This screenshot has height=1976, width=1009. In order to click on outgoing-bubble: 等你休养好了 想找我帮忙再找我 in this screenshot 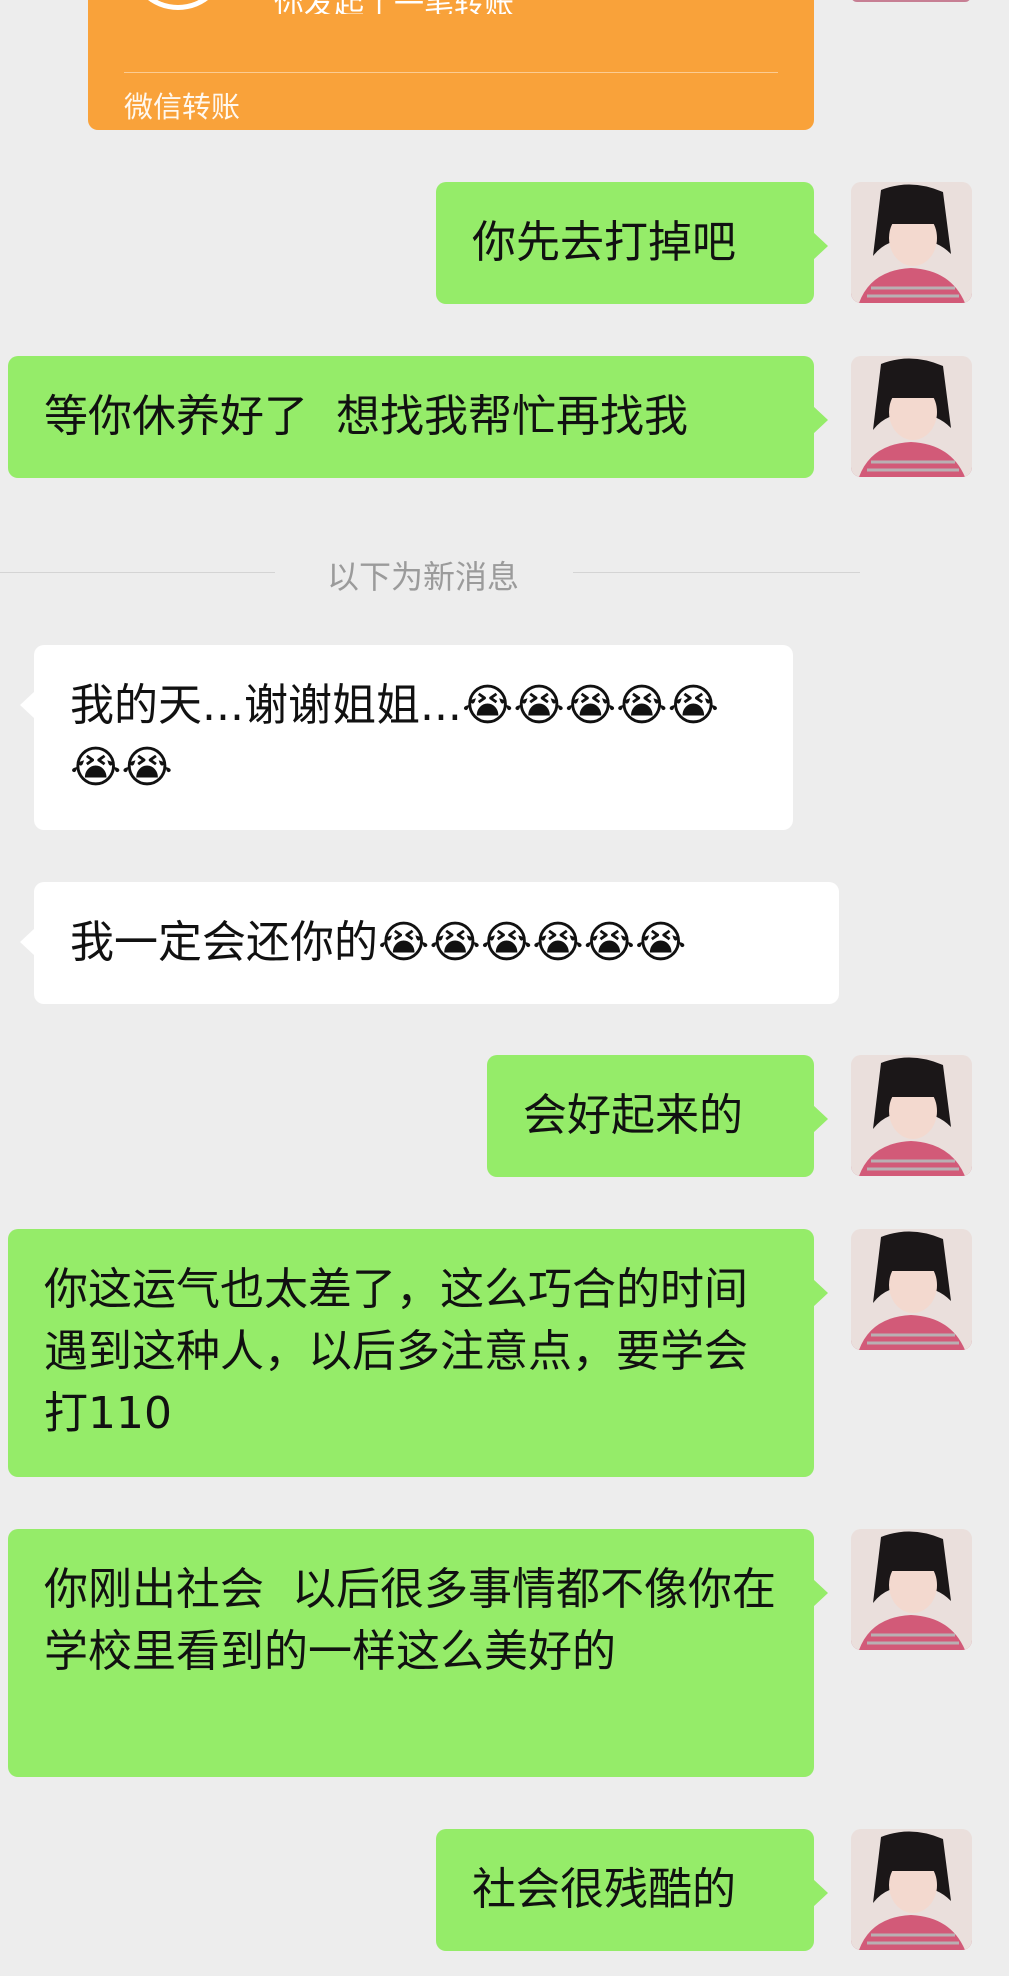, I will do `click(418, 417)`.